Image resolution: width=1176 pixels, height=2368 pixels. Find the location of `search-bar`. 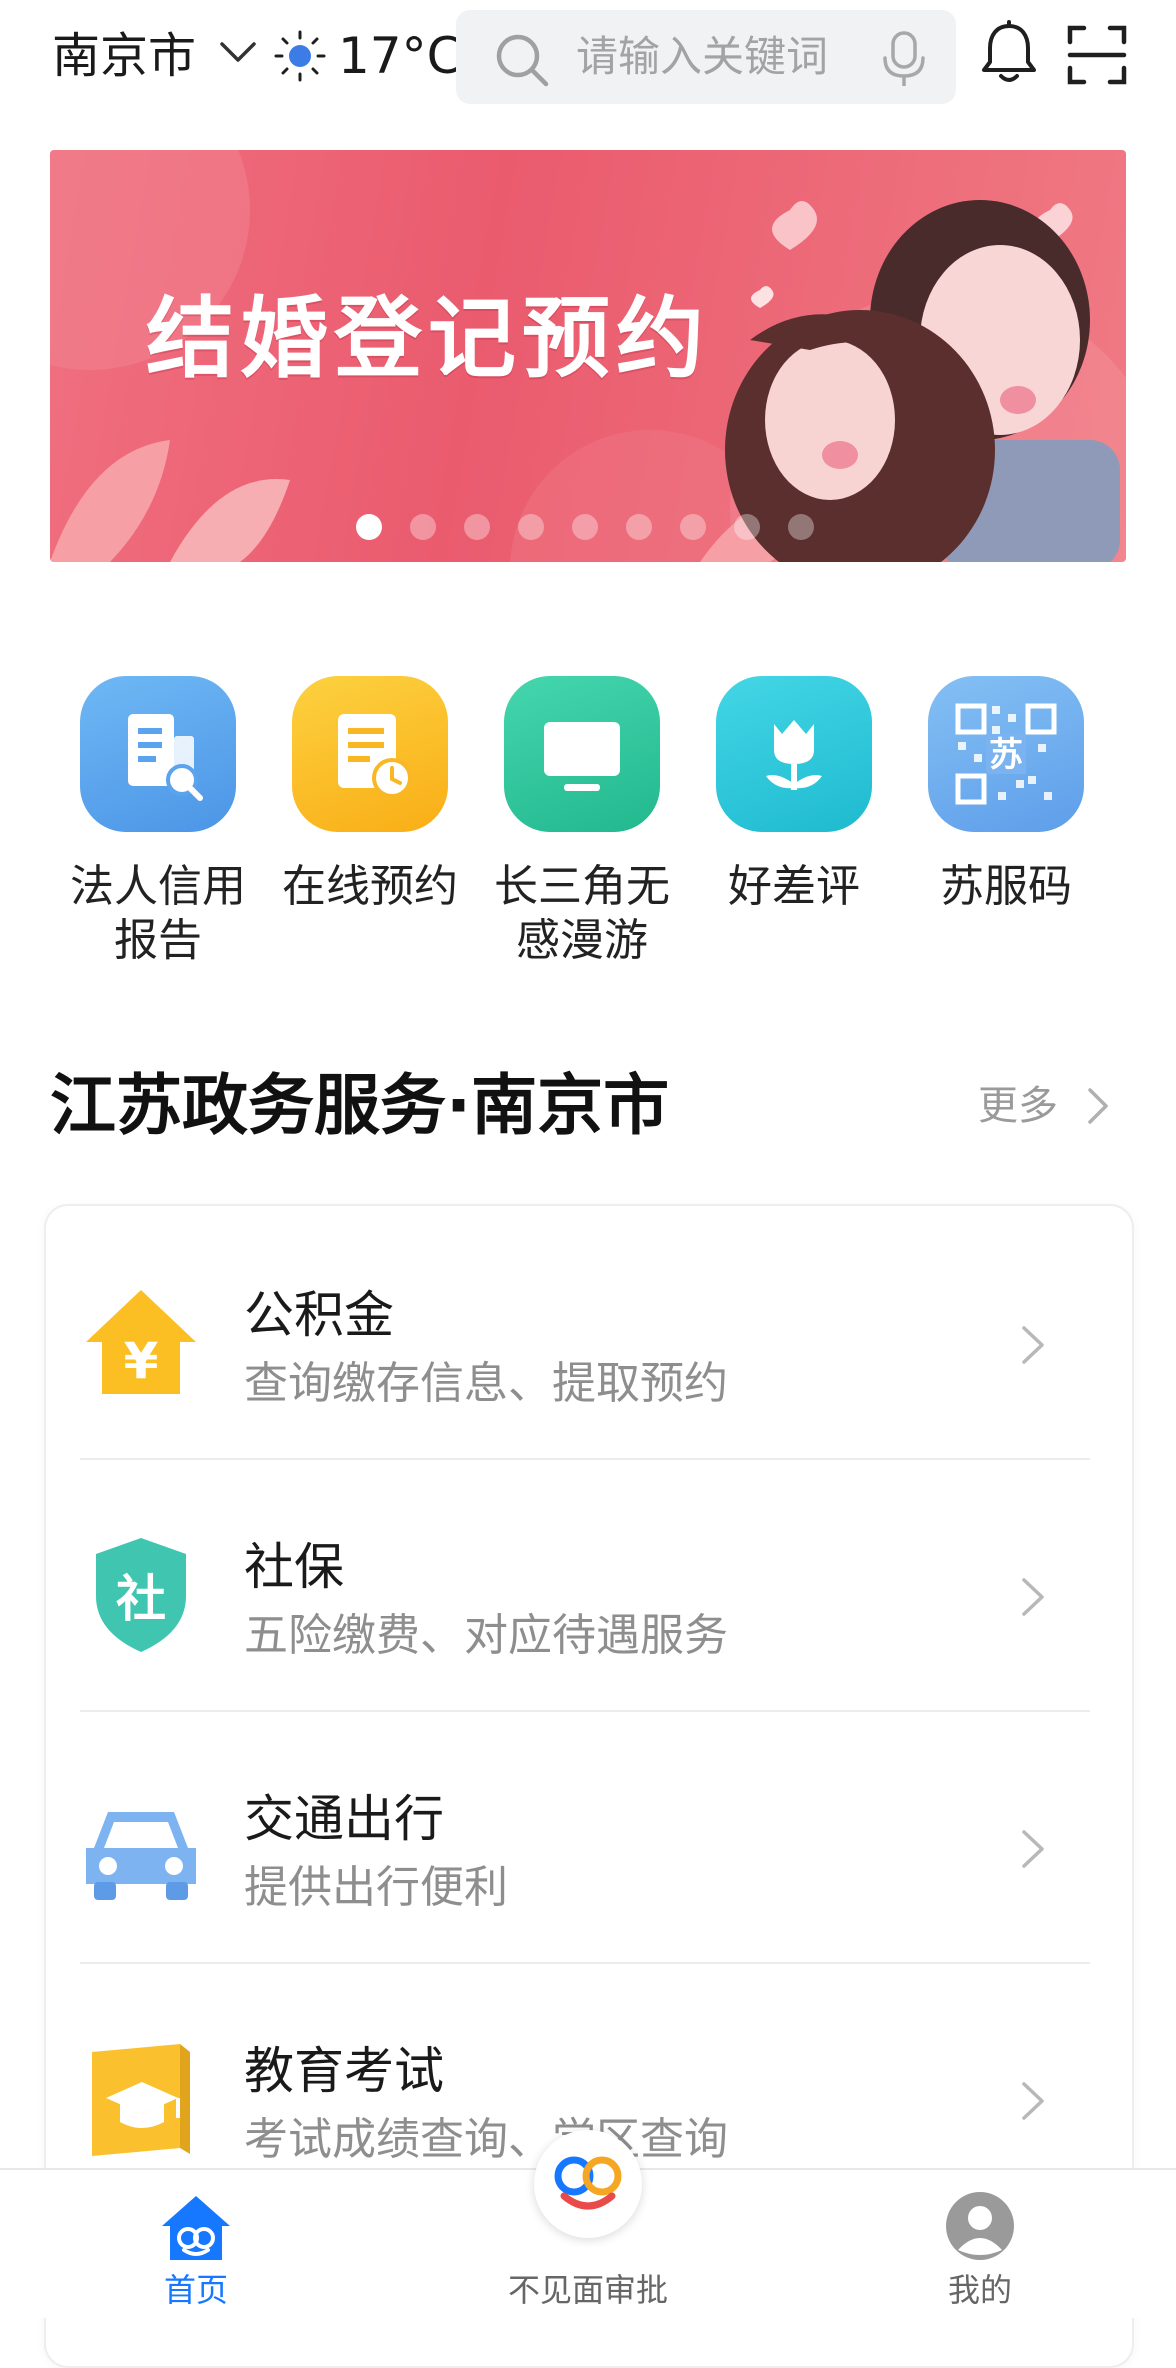

search-bar is located at coordinates (706, 57).